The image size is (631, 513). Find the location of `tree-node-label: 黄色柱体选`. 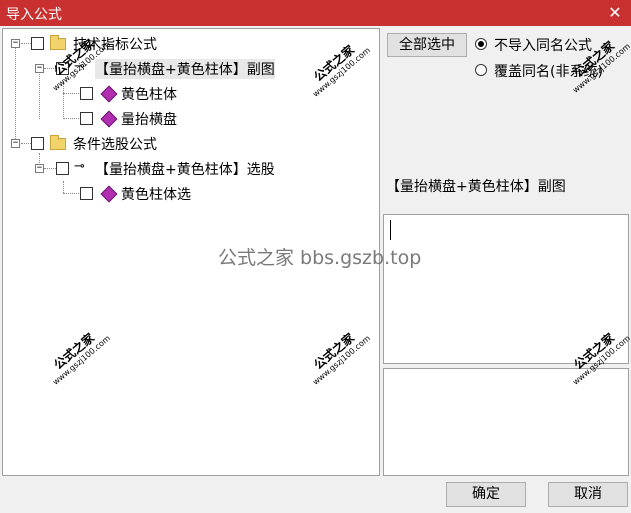

tree-node-label: 黄色柱体选 is located at coordinates (156, 195).